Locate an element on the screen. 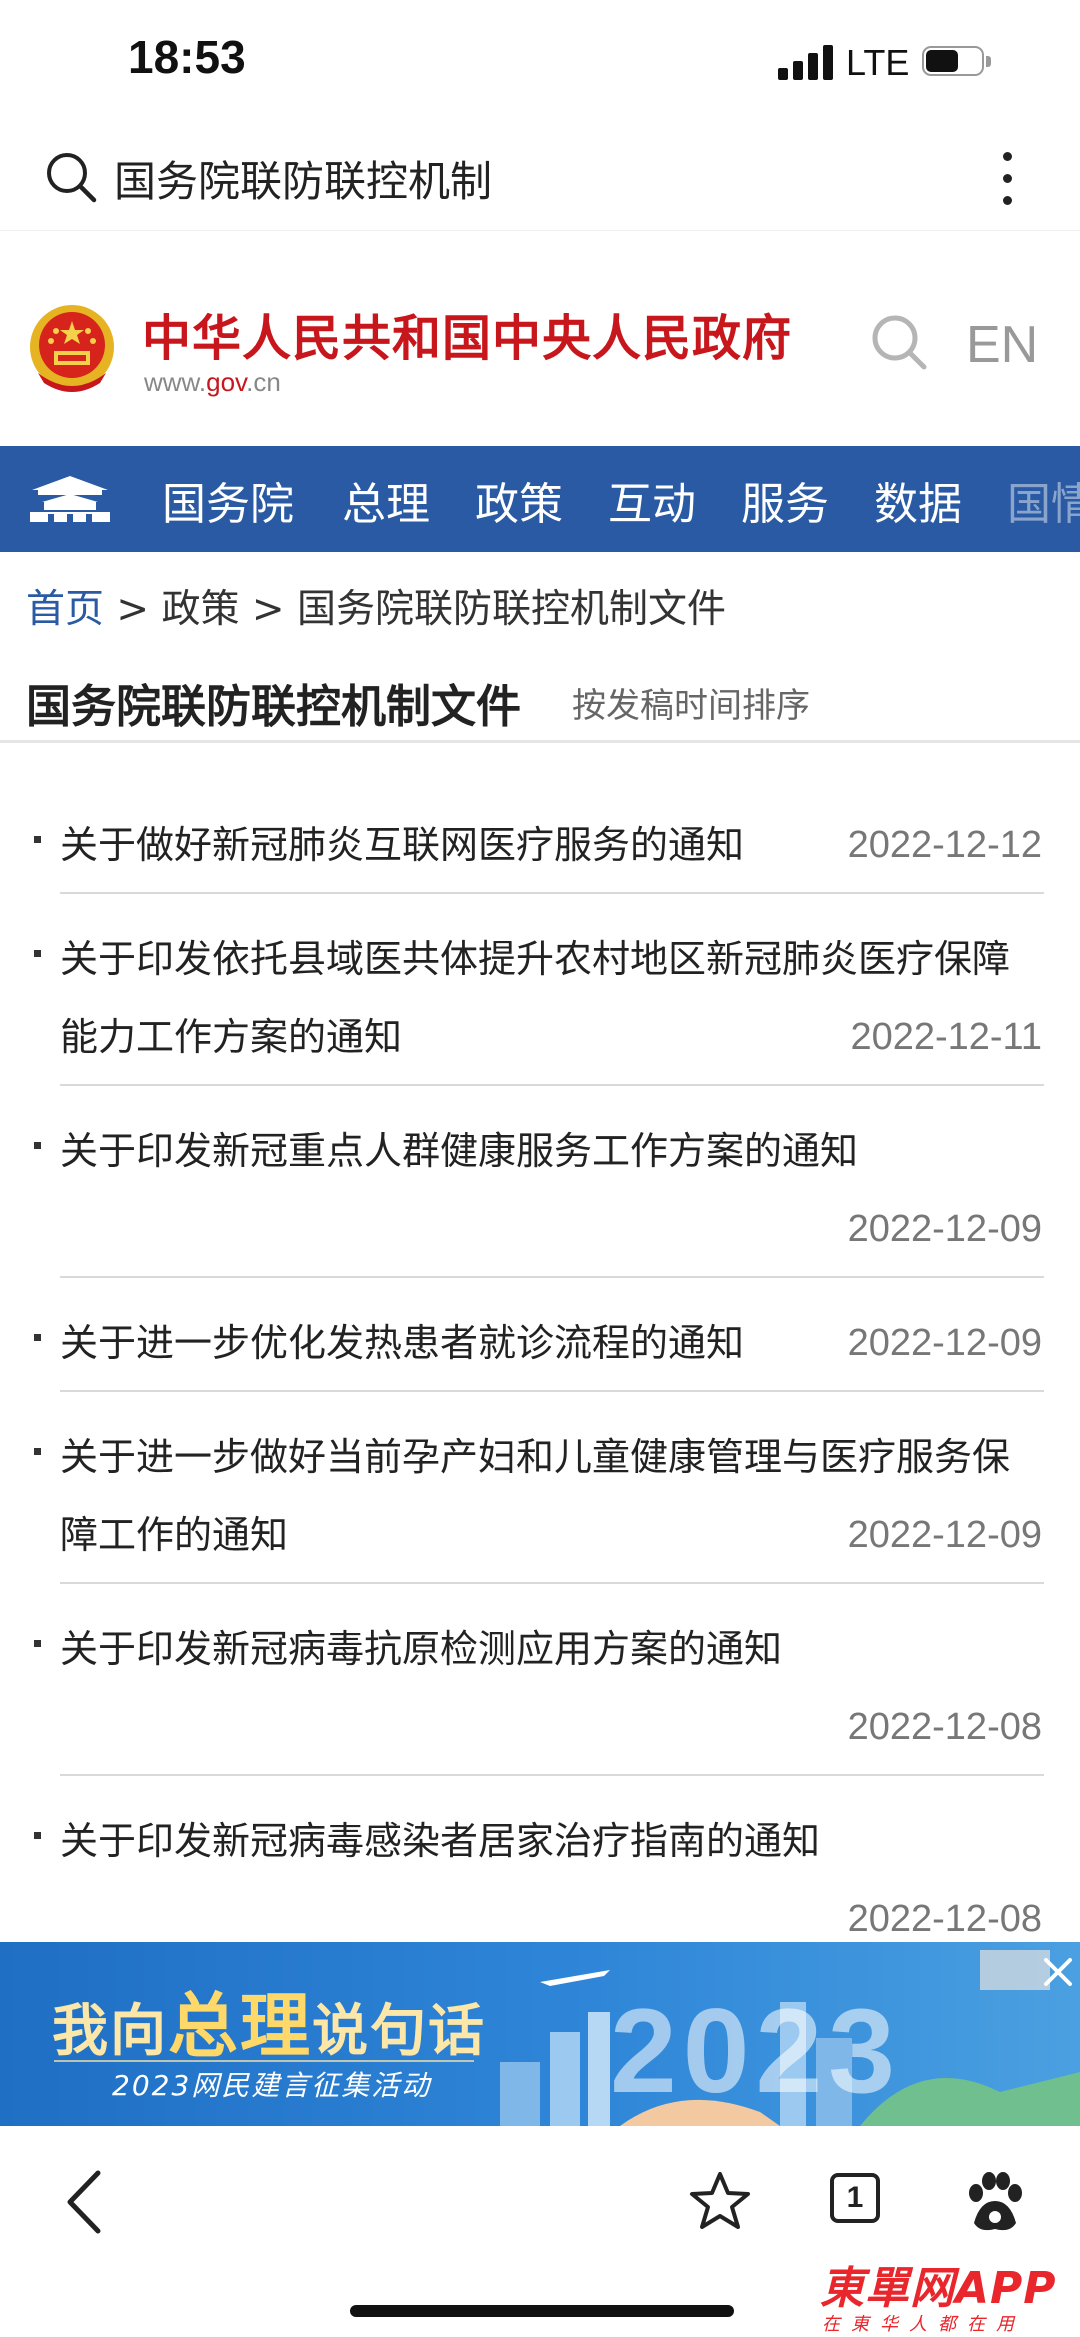  tabs-button: 1 is located at coordinates (855, 2198).